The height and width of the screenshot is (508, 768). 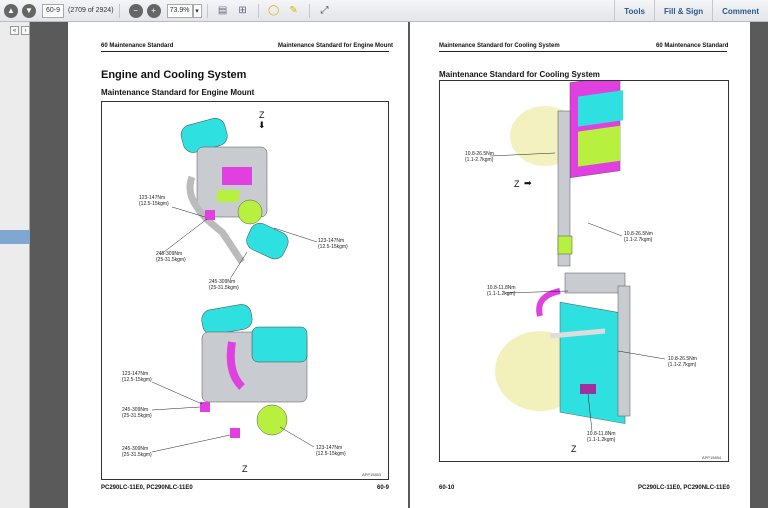 What do you see at coordinates (91, 10) in the screenshot?
I see `page-count: (2709 of 2924)` at bounding box center [91, 10].